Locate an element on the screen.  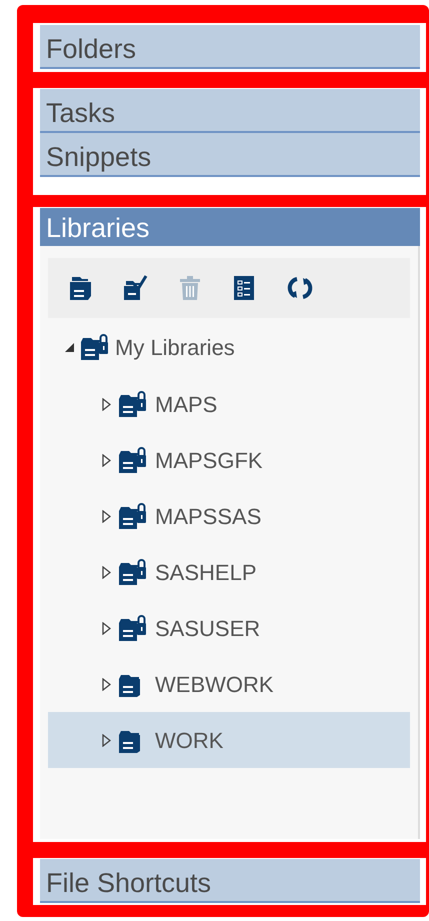
refresh-icon is located at coordinates (300, 288).